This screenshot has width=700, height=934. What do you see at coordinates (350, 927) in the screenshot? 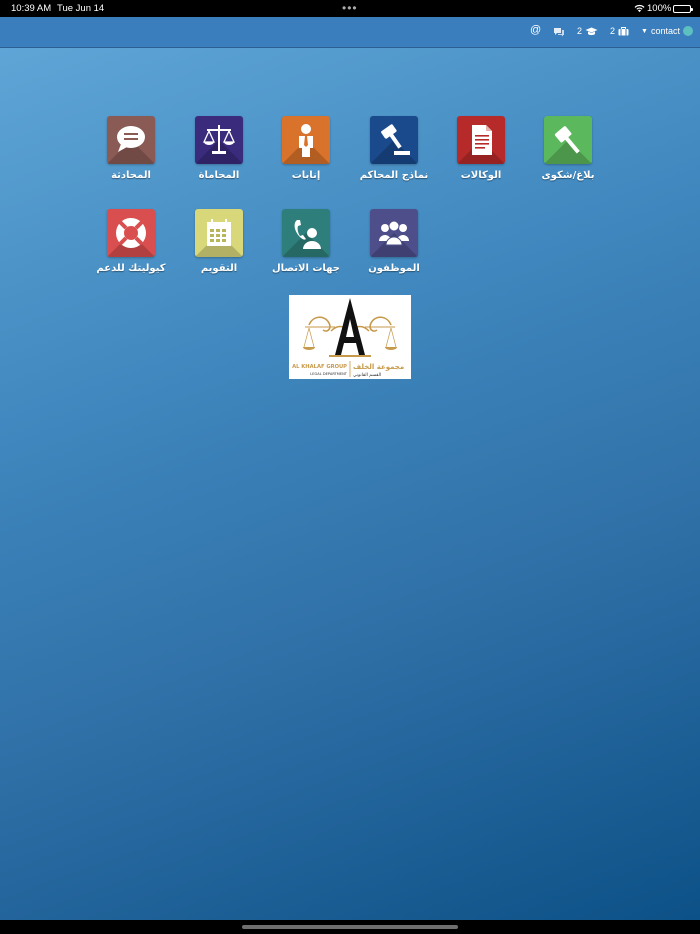
I see `home-indicator` at bounding box center [350, 927].